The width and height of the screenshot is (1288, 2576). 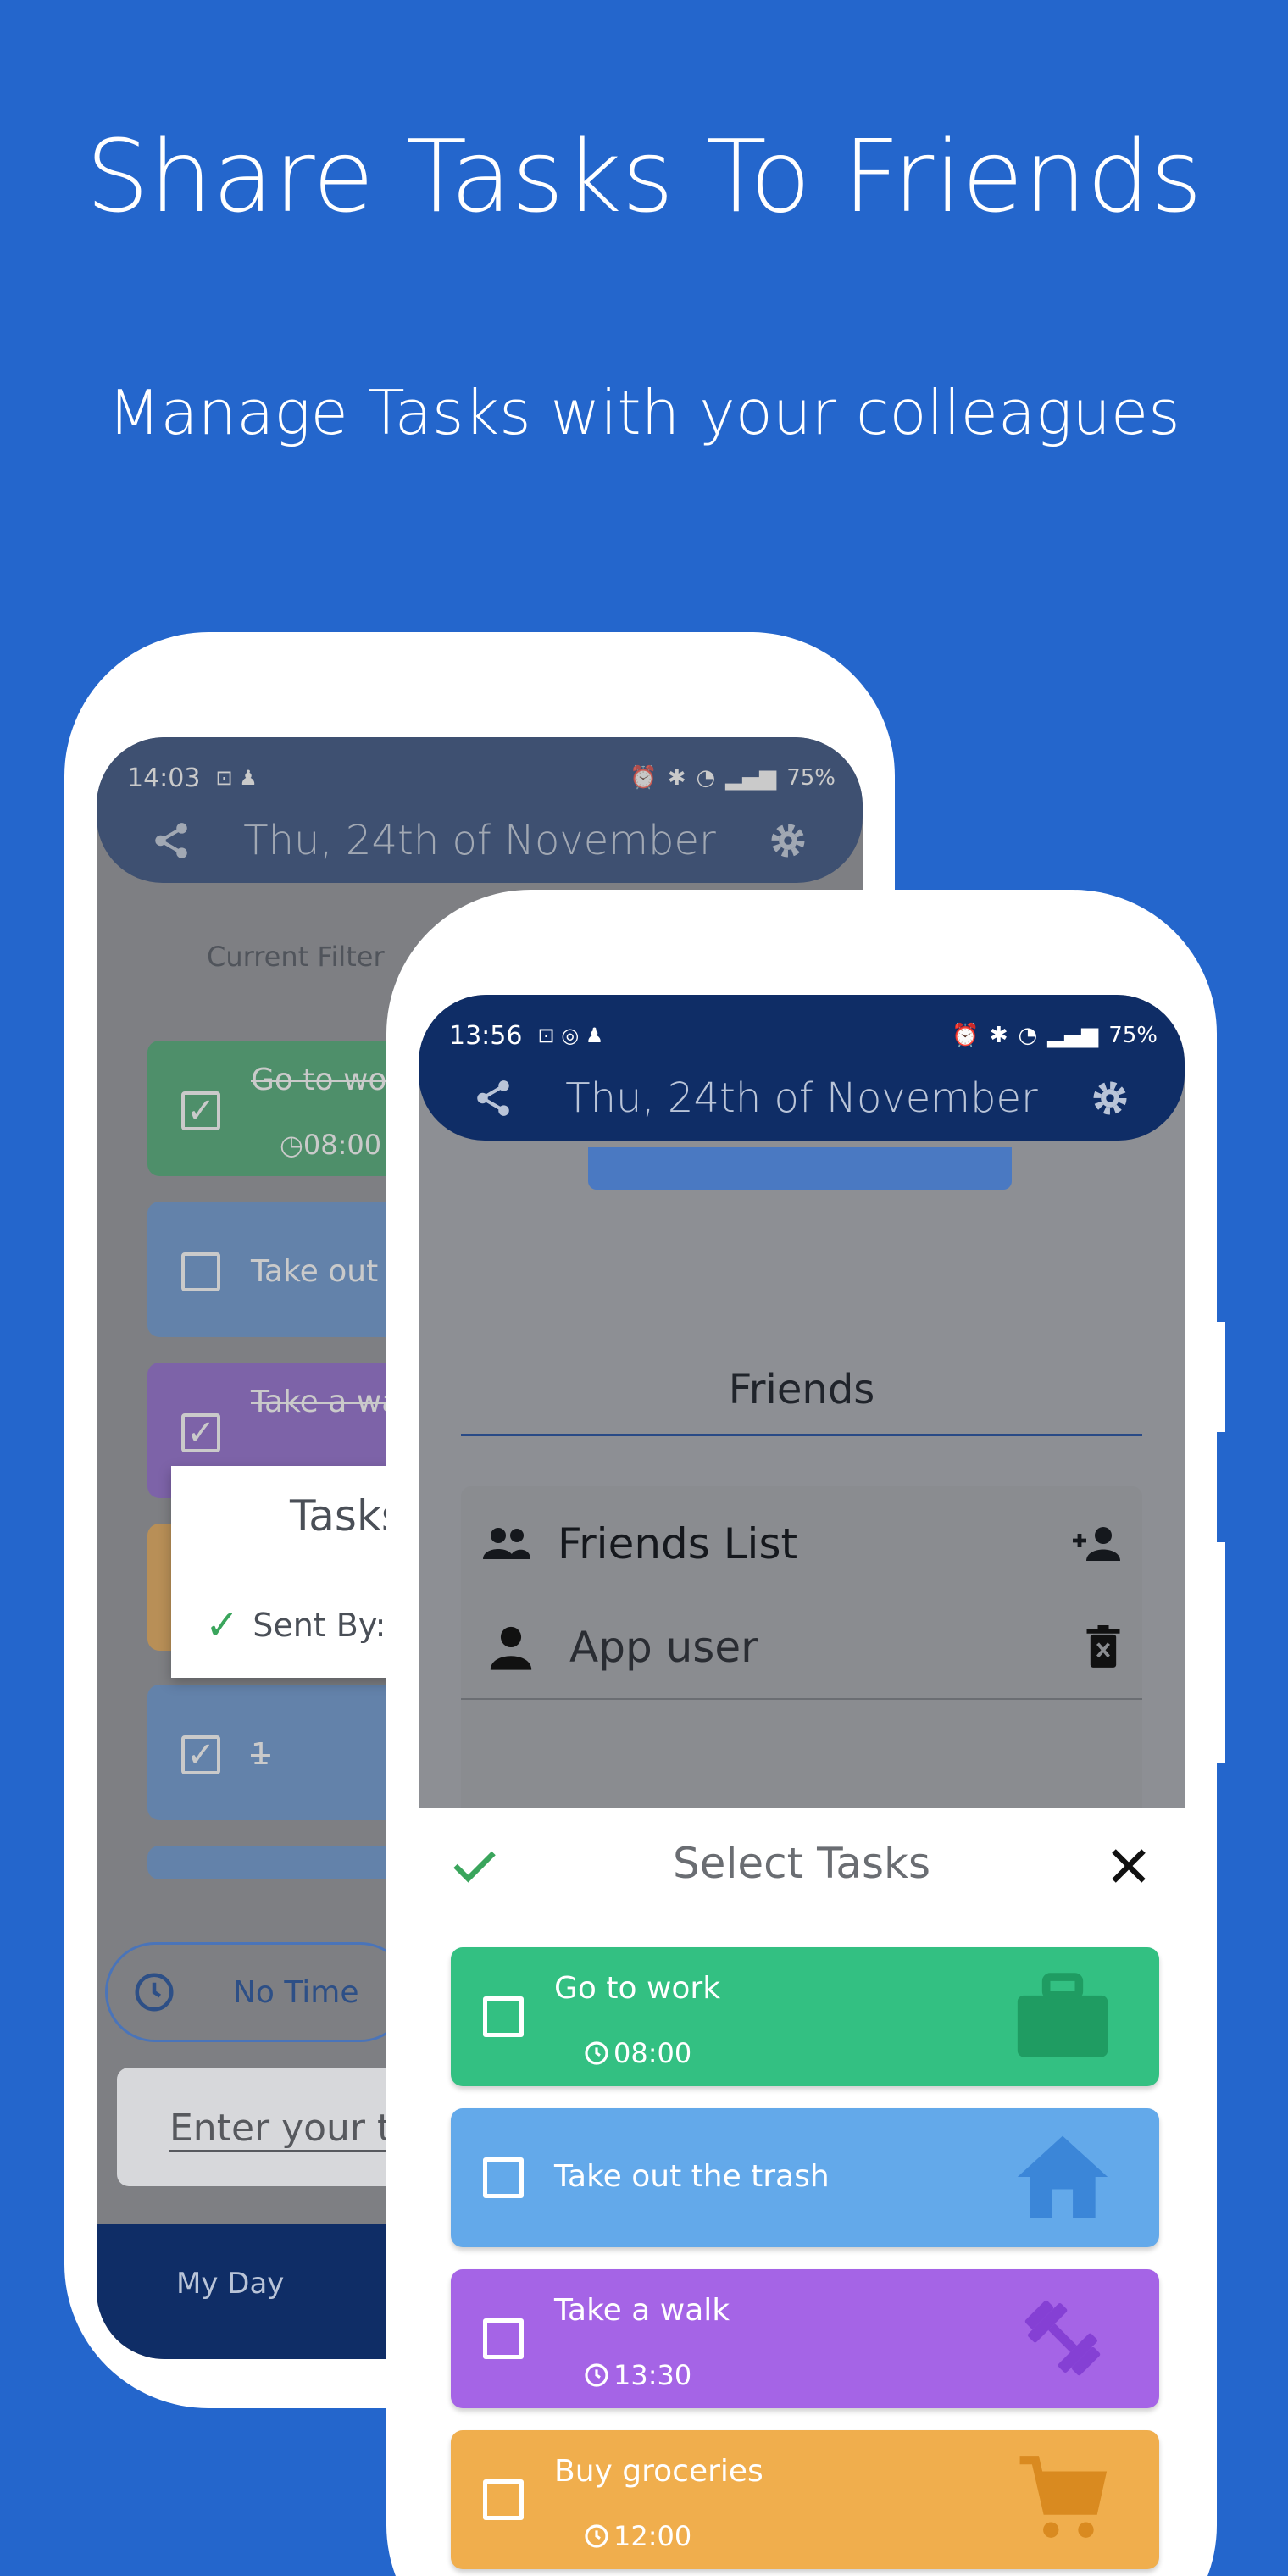 I want to click on friend-row: App user, so click(x=804, y=1647).